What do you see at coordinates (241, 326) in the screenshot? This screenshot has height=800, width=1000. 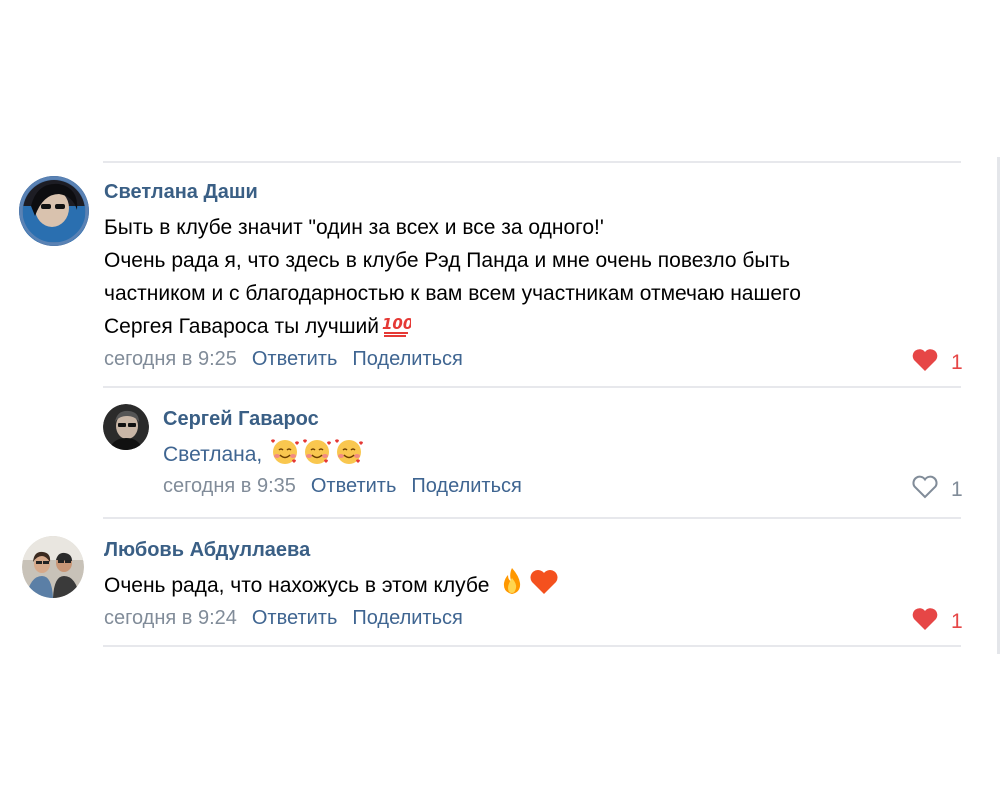 I see `comment-text-line-content: Сергея Гавароса ты лучший` at bounding box center [241, 326].